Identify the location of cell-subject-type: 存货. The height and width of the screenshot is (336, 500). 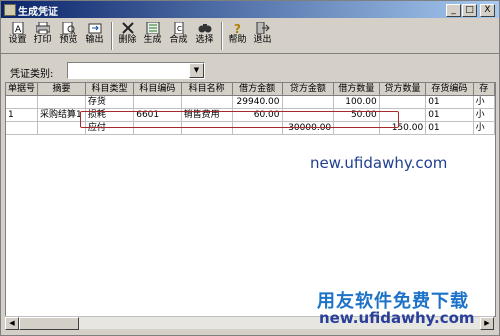
(110, 102).